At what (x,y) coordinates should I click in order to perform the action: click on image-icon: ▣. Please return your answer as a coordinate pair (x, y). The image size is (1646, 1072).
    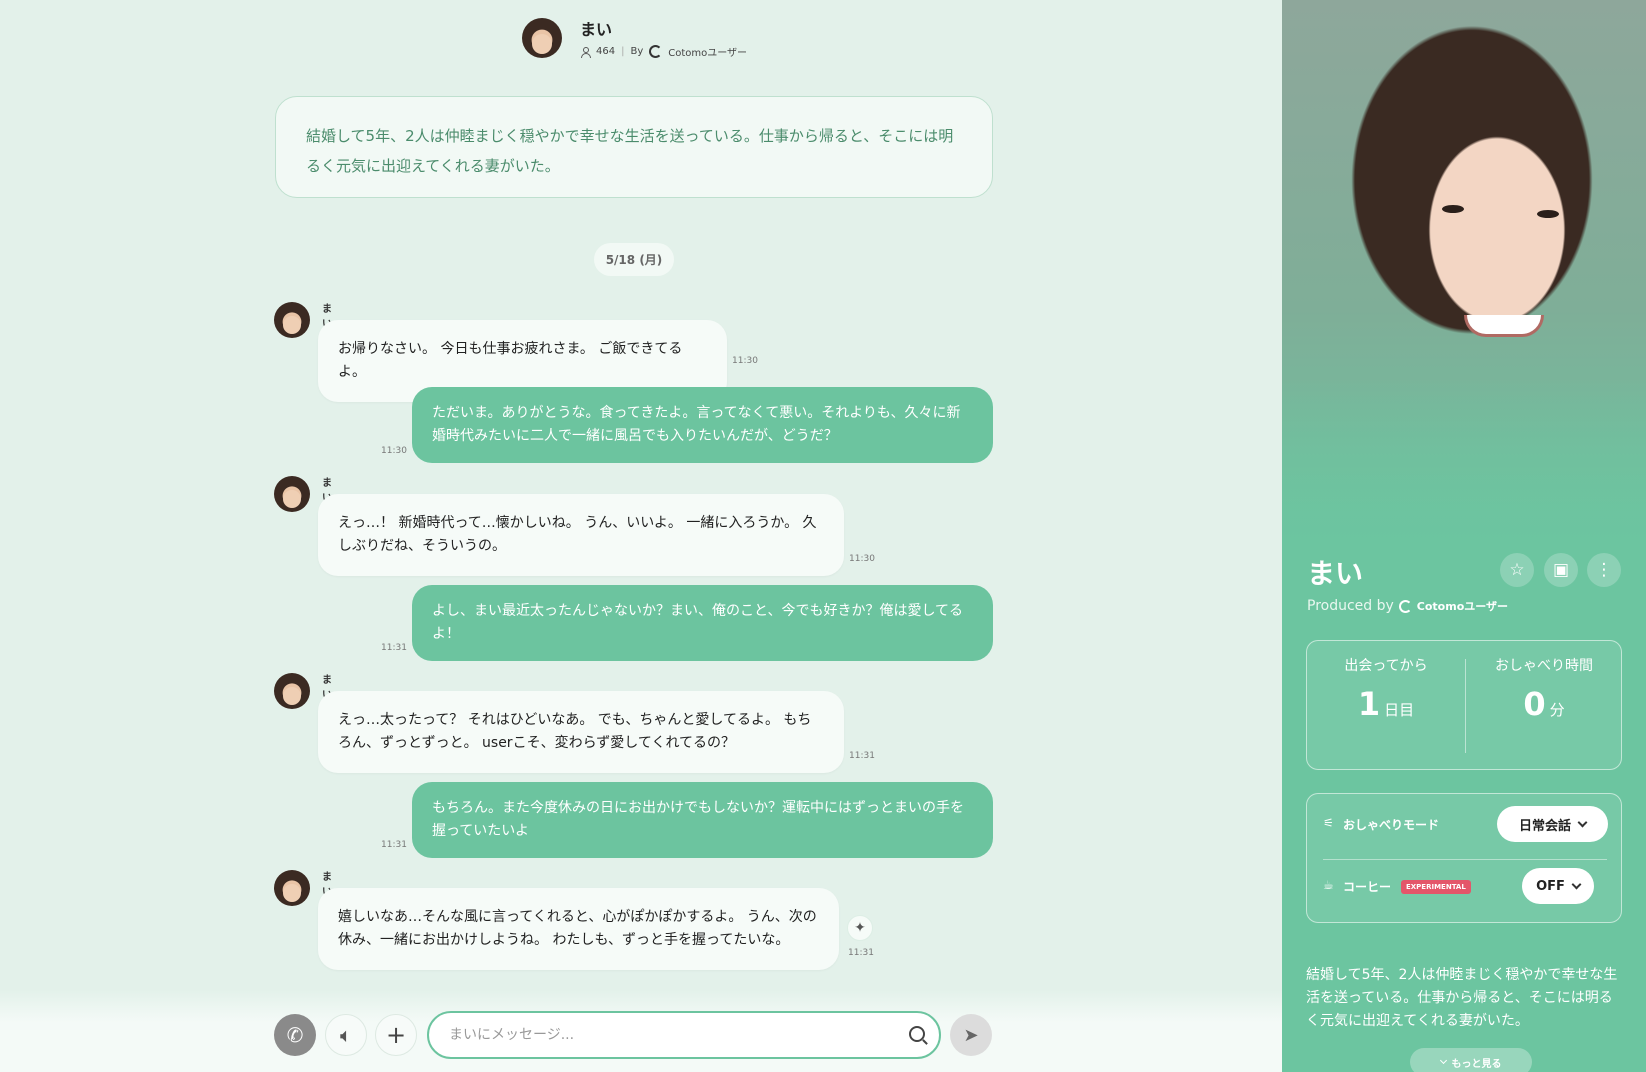
    Looking at the image, I should click on (1561, 570).